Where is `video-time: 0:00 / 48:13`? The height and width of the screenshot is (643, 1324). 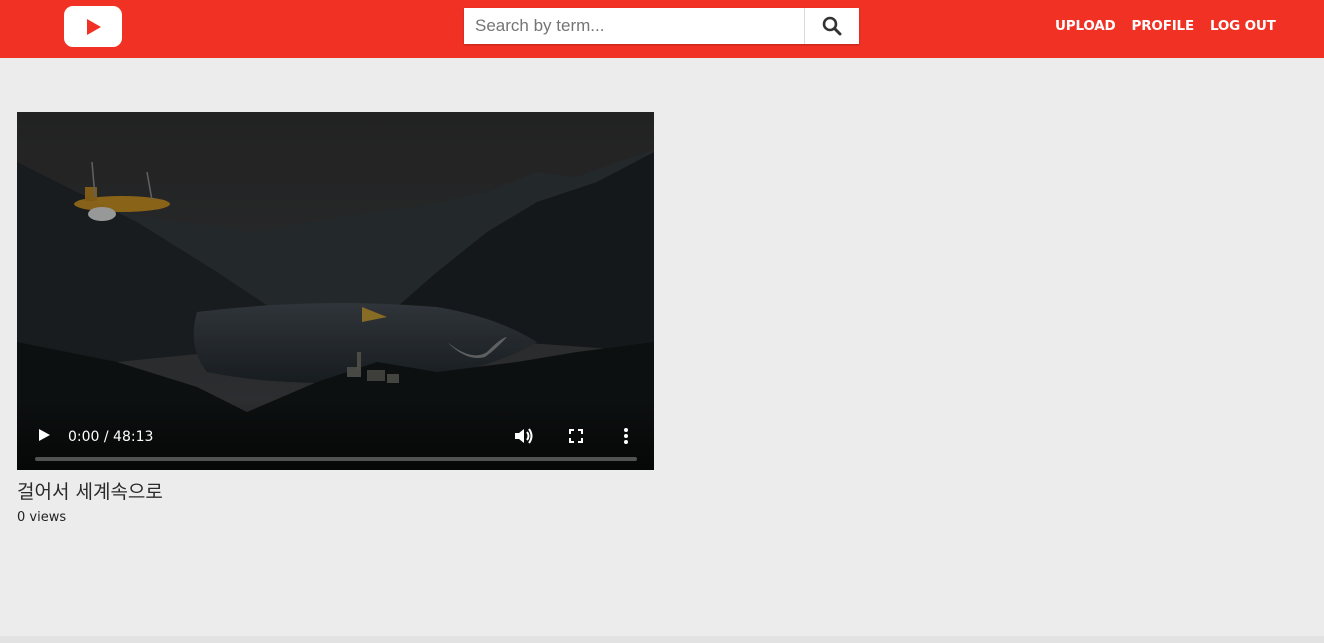
video-time: 0:00 / 48:13 is located at coordinates (111, 437).